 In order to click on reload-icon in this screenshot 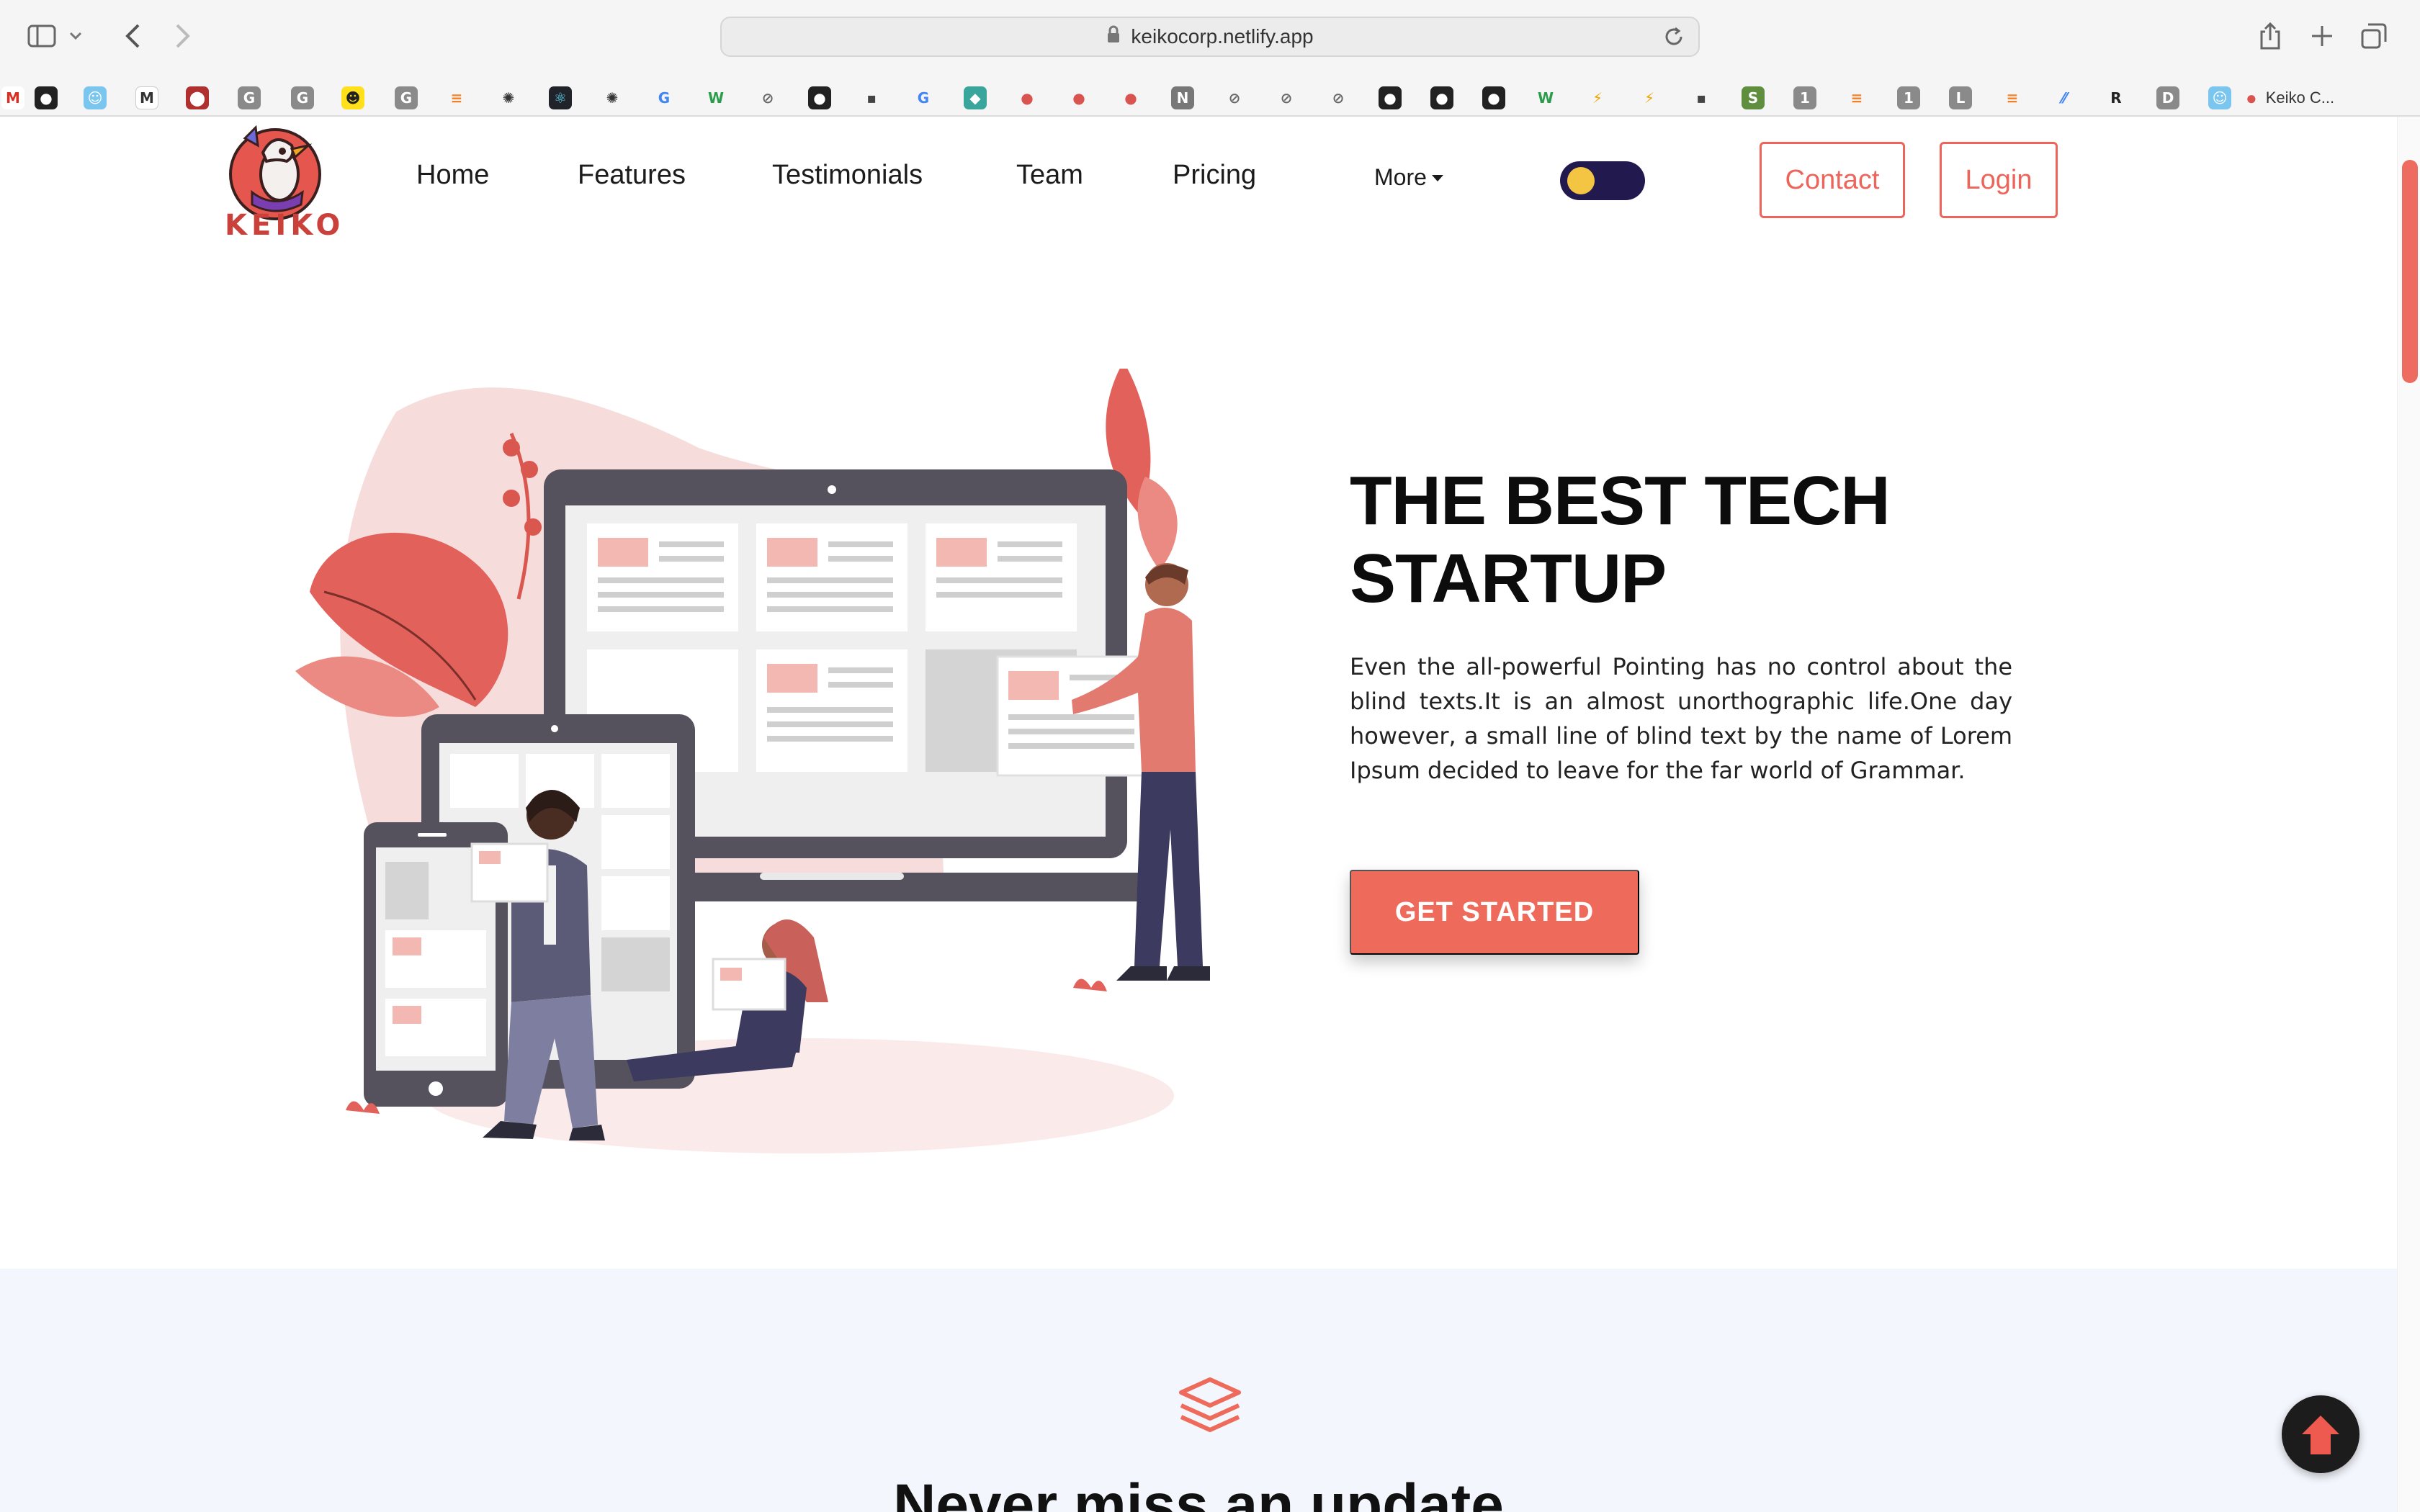, I will do `click(1674, 39)`.